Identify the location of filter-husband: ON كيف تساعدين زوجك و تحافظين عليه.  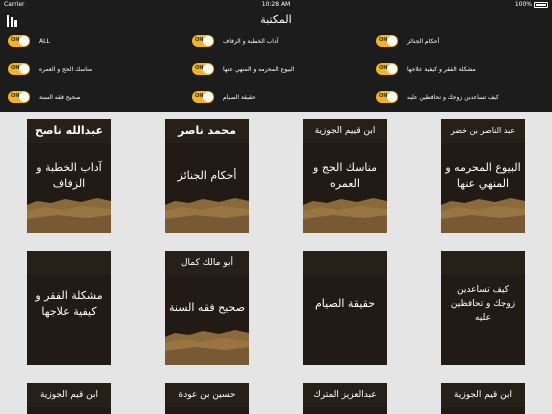
(437, 97).